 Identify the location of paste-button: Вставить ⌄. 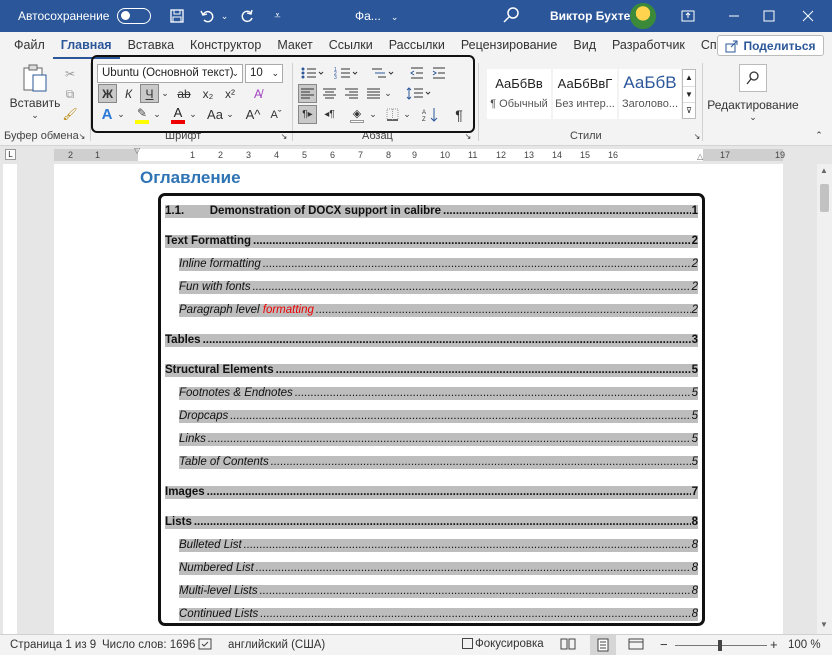
(35, 92).